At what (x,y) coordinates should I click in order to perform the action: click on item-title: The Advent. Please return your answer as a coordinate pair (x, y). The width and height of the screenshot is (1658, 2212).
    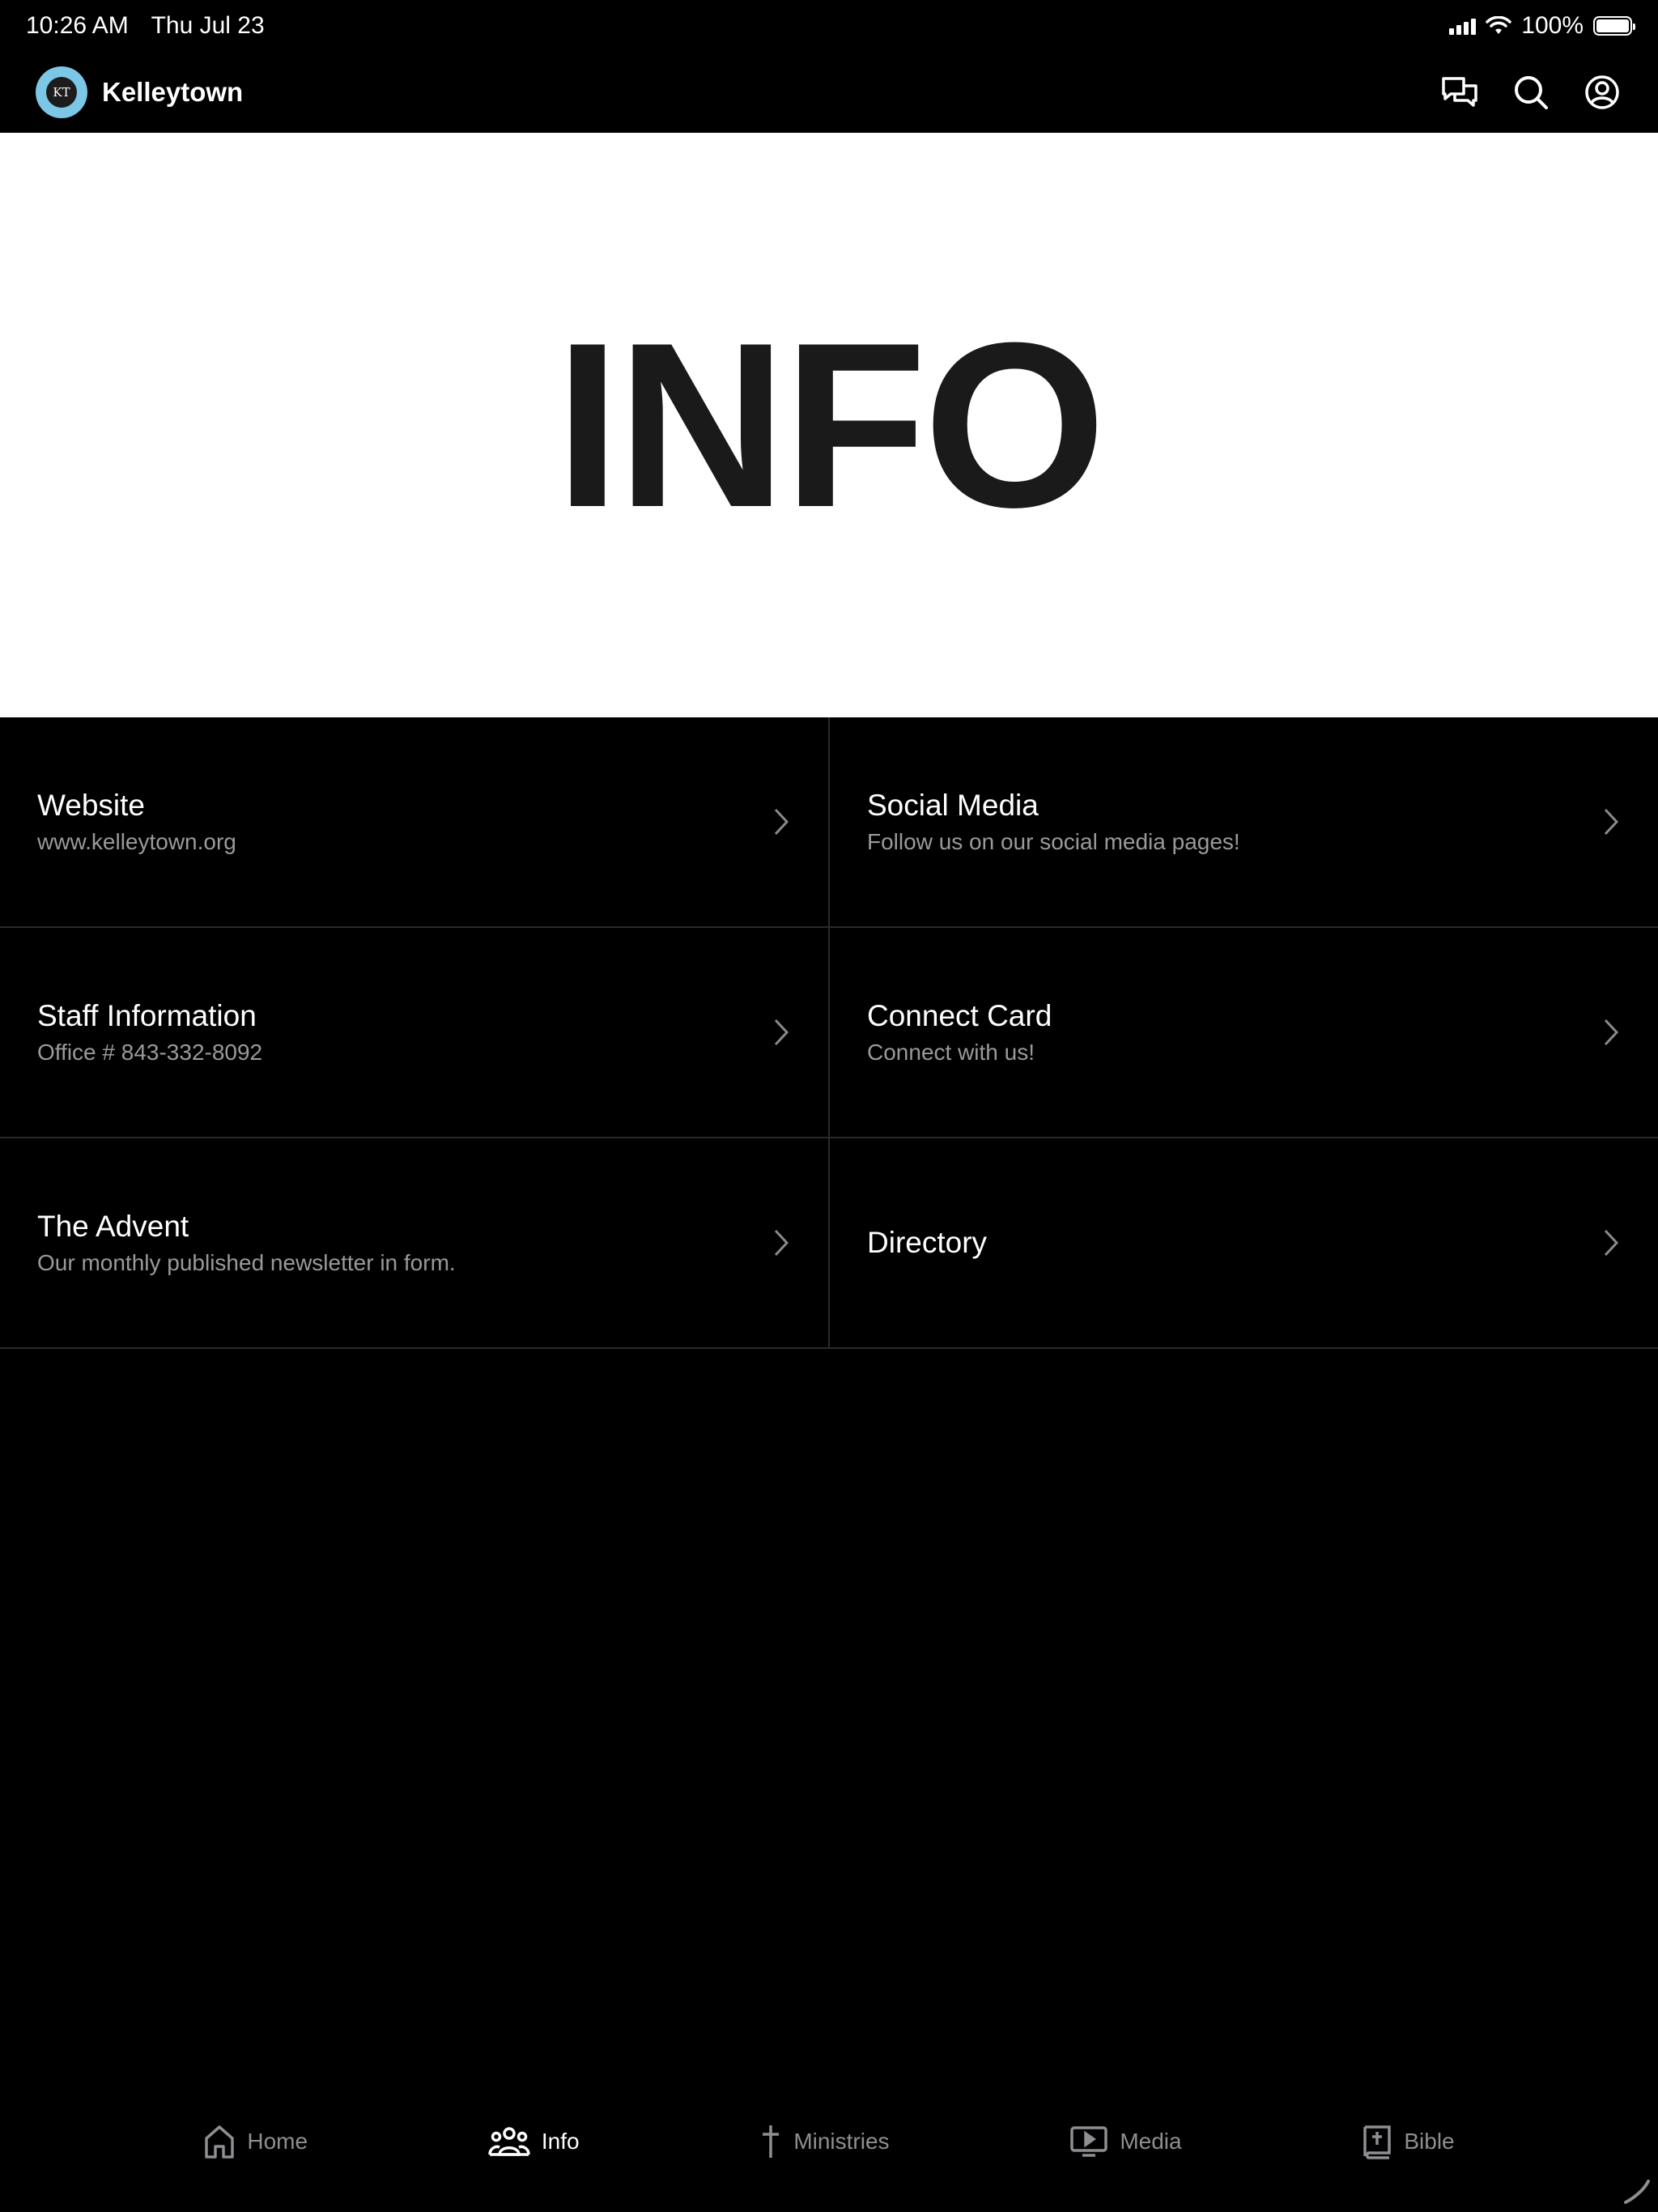
    Looking at the image, I should click on (113, 1227).